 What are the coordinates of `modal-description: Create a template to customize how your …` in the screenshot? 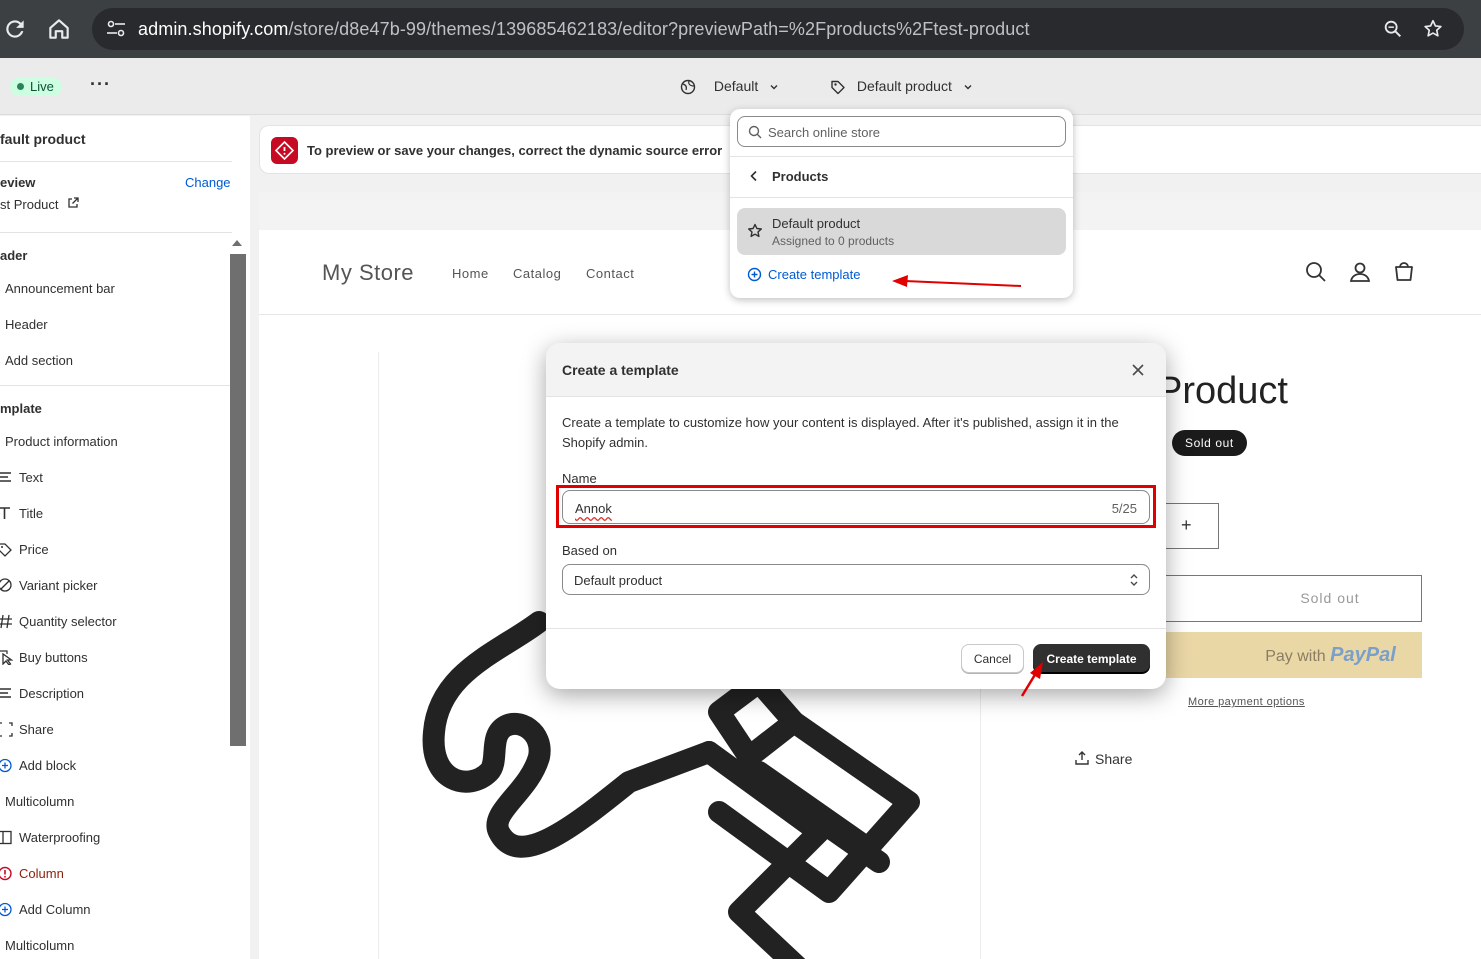 It's located at (840, 432).